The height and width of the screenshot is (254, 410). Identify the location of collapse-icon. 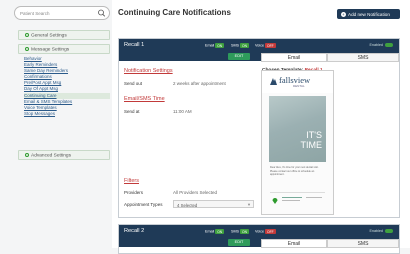
(27, 49).